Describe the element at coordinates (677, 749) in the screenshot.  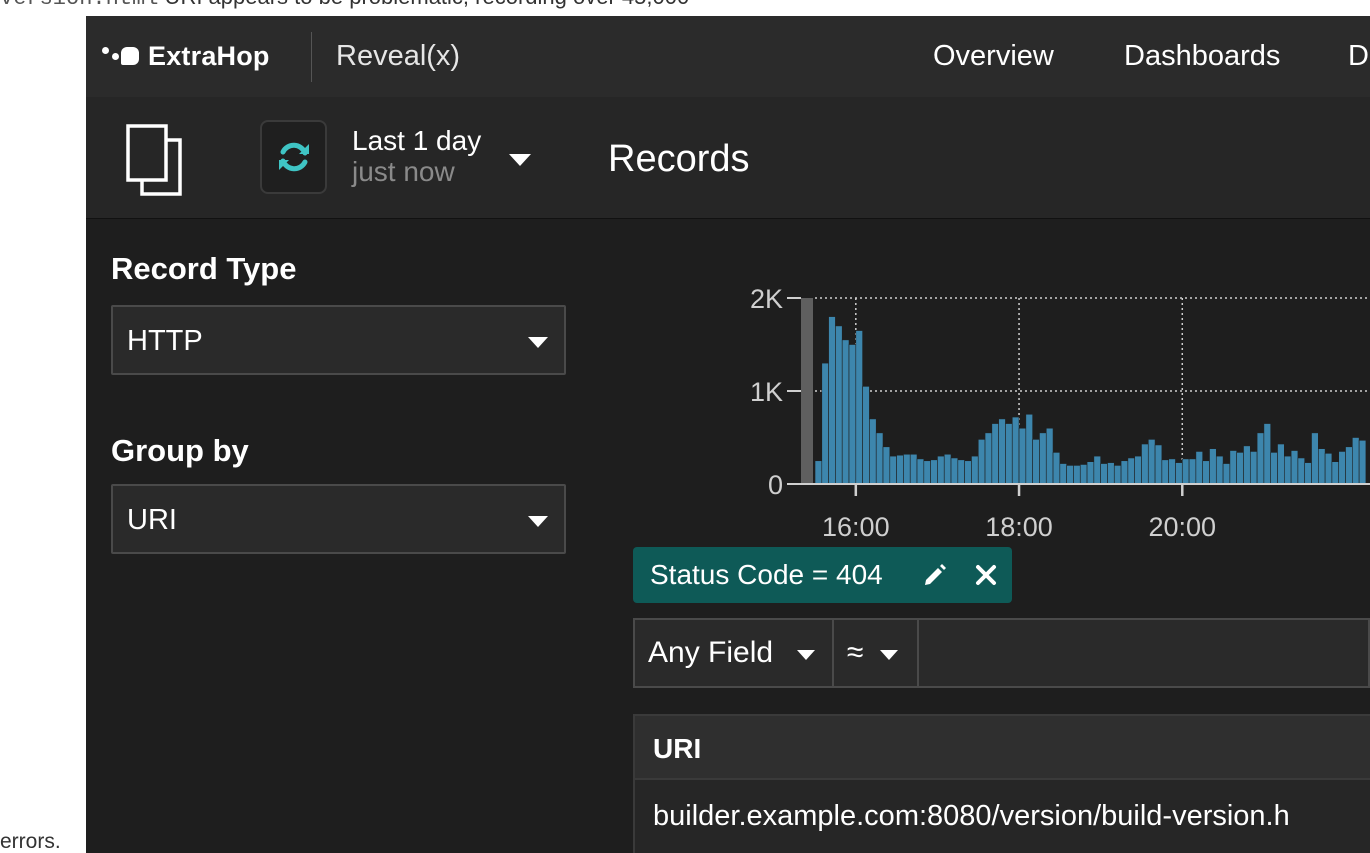
I see `column-header-uri: URI` at that location.